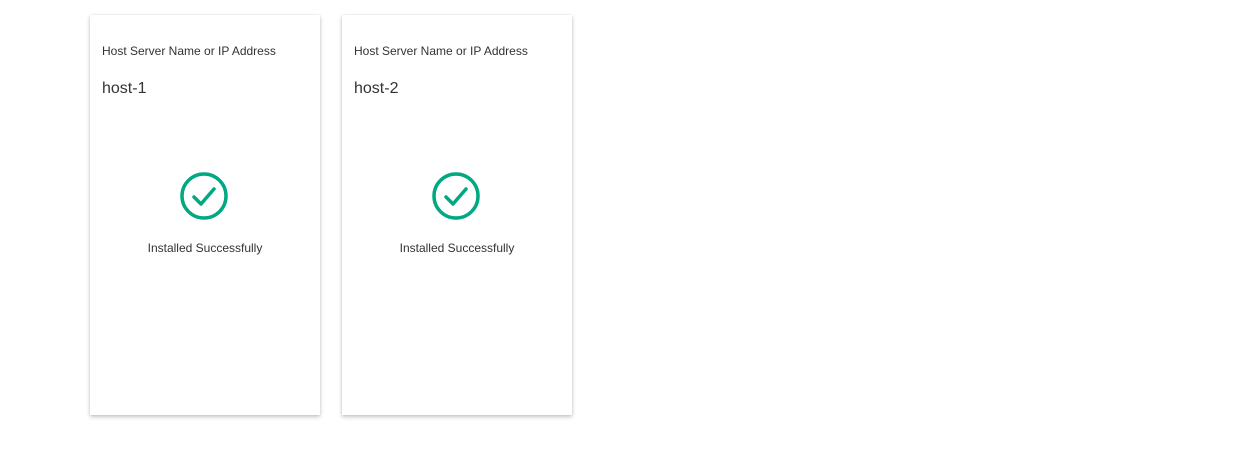  What do you see at coordinates (376, 88) in the screenshot?
I see `host-name: host-2` at bounding box center [376, 88].